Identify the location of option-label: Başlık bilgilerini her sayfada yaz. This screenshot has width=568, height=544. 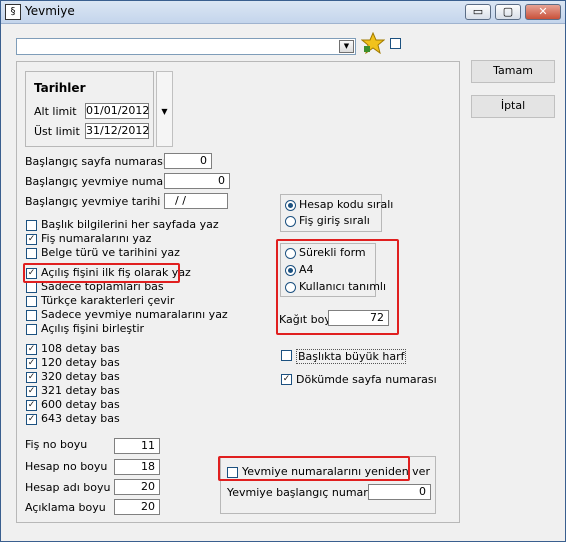
(130, 224).